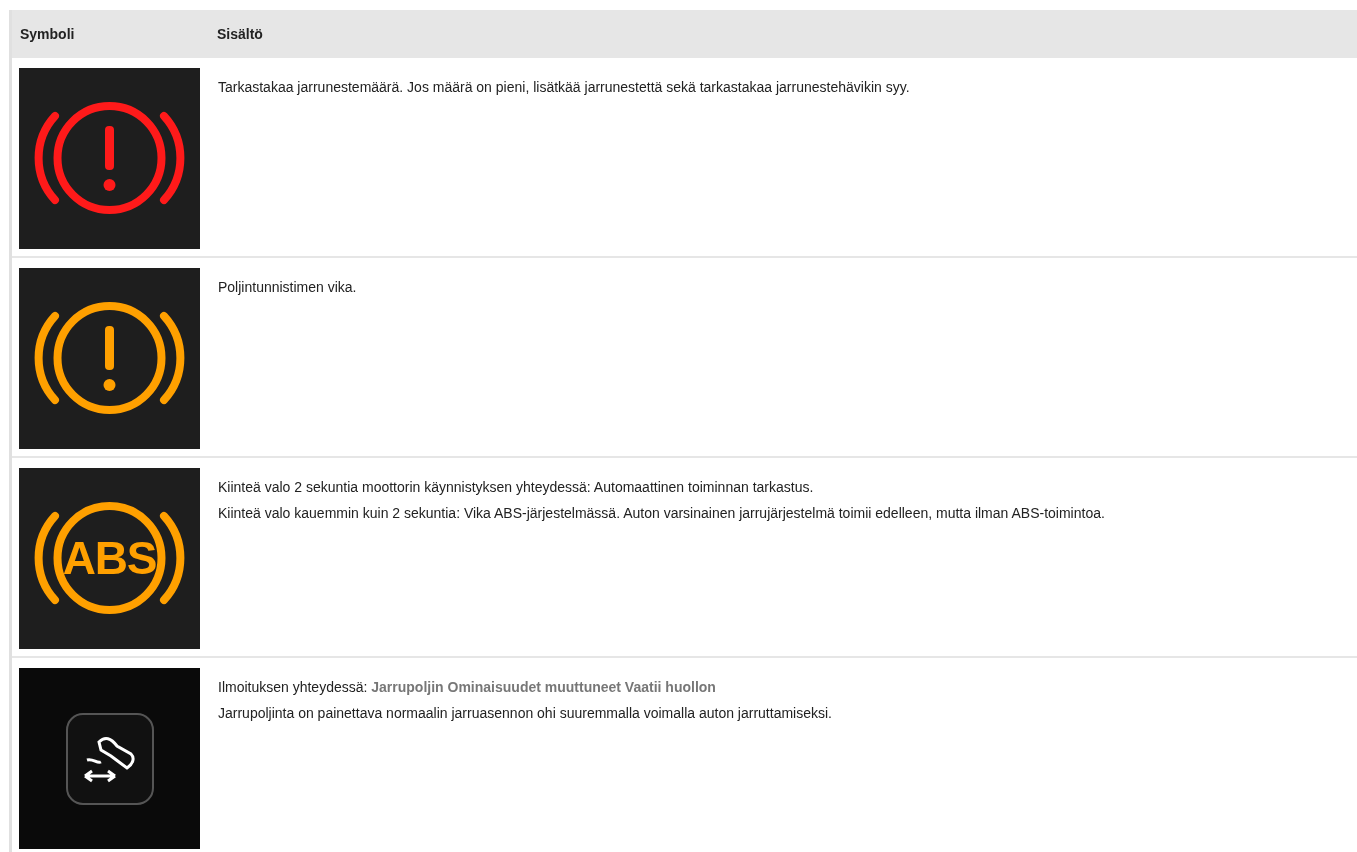  I want to click on description-text: Kiinteä valo 2 sekuntia moottorin käynnistyksen yhteydessä: Automaattinen toiminnan tarkastus., so click(516, 487).